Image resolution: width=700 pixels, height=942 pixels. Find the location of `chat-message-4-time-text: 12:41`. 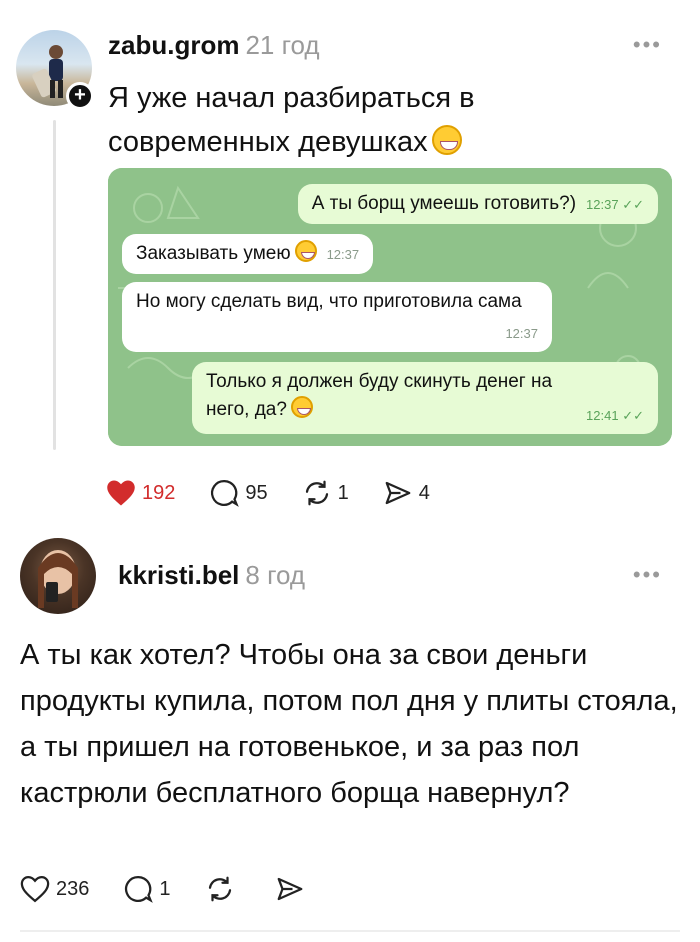

chat-message-4-time-text: 12:41 is located at coordinates (602, 415).